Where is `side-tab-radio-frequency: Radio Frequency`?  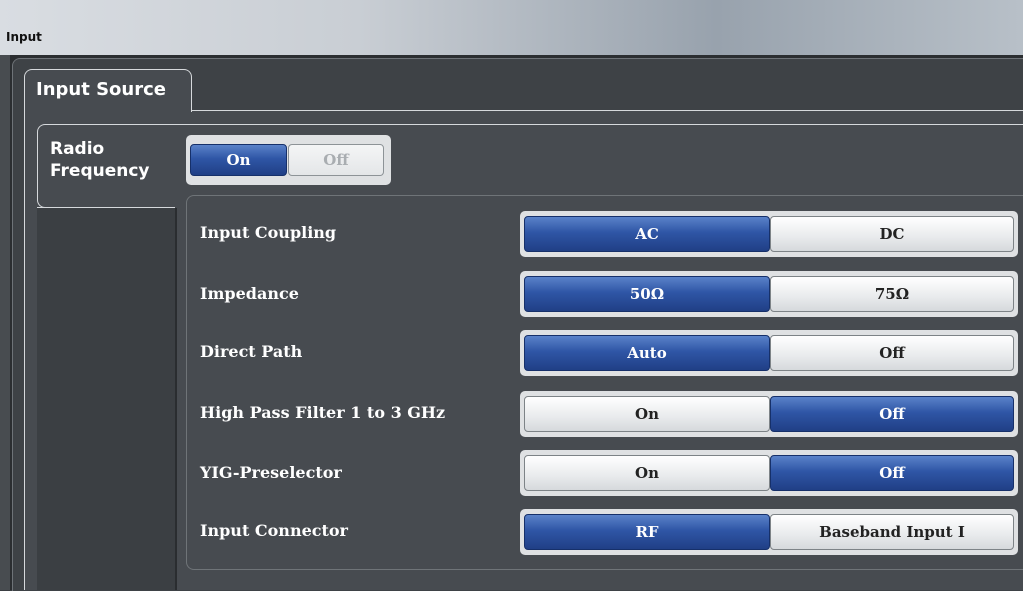 side-tab-radio-frequency: Radio Frequency is located at coordinates (105, 166).